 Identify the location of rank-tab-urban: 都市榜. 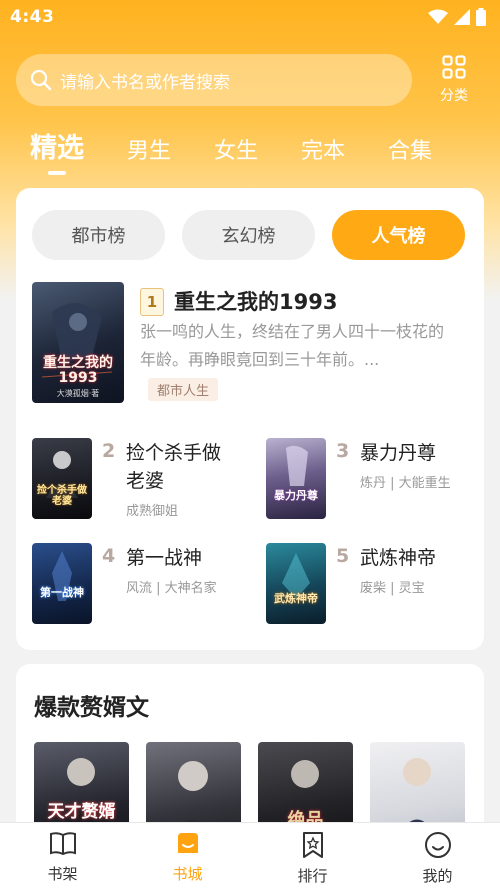
(98, 235).